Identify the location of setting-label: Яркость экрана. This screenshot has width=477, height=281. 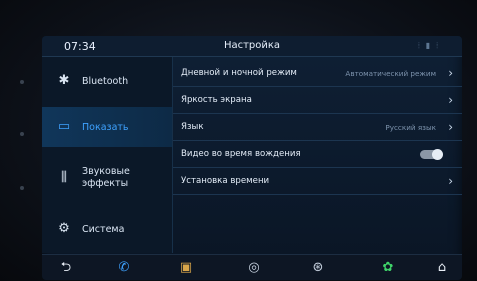
(216, 100).